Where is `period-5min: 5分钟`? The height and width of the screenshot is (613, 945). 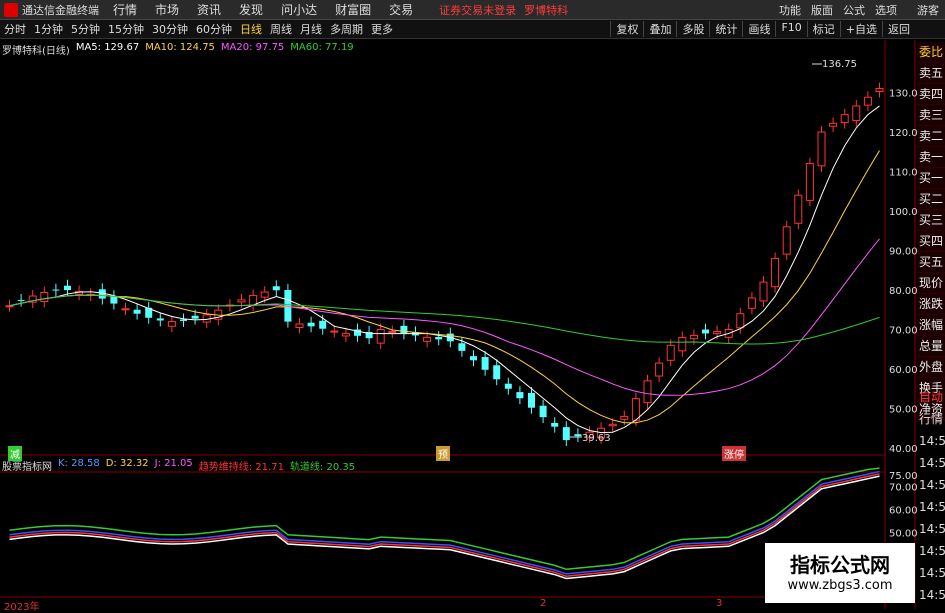 period-5min: 5分钟 is located at coordinates (85, 29).